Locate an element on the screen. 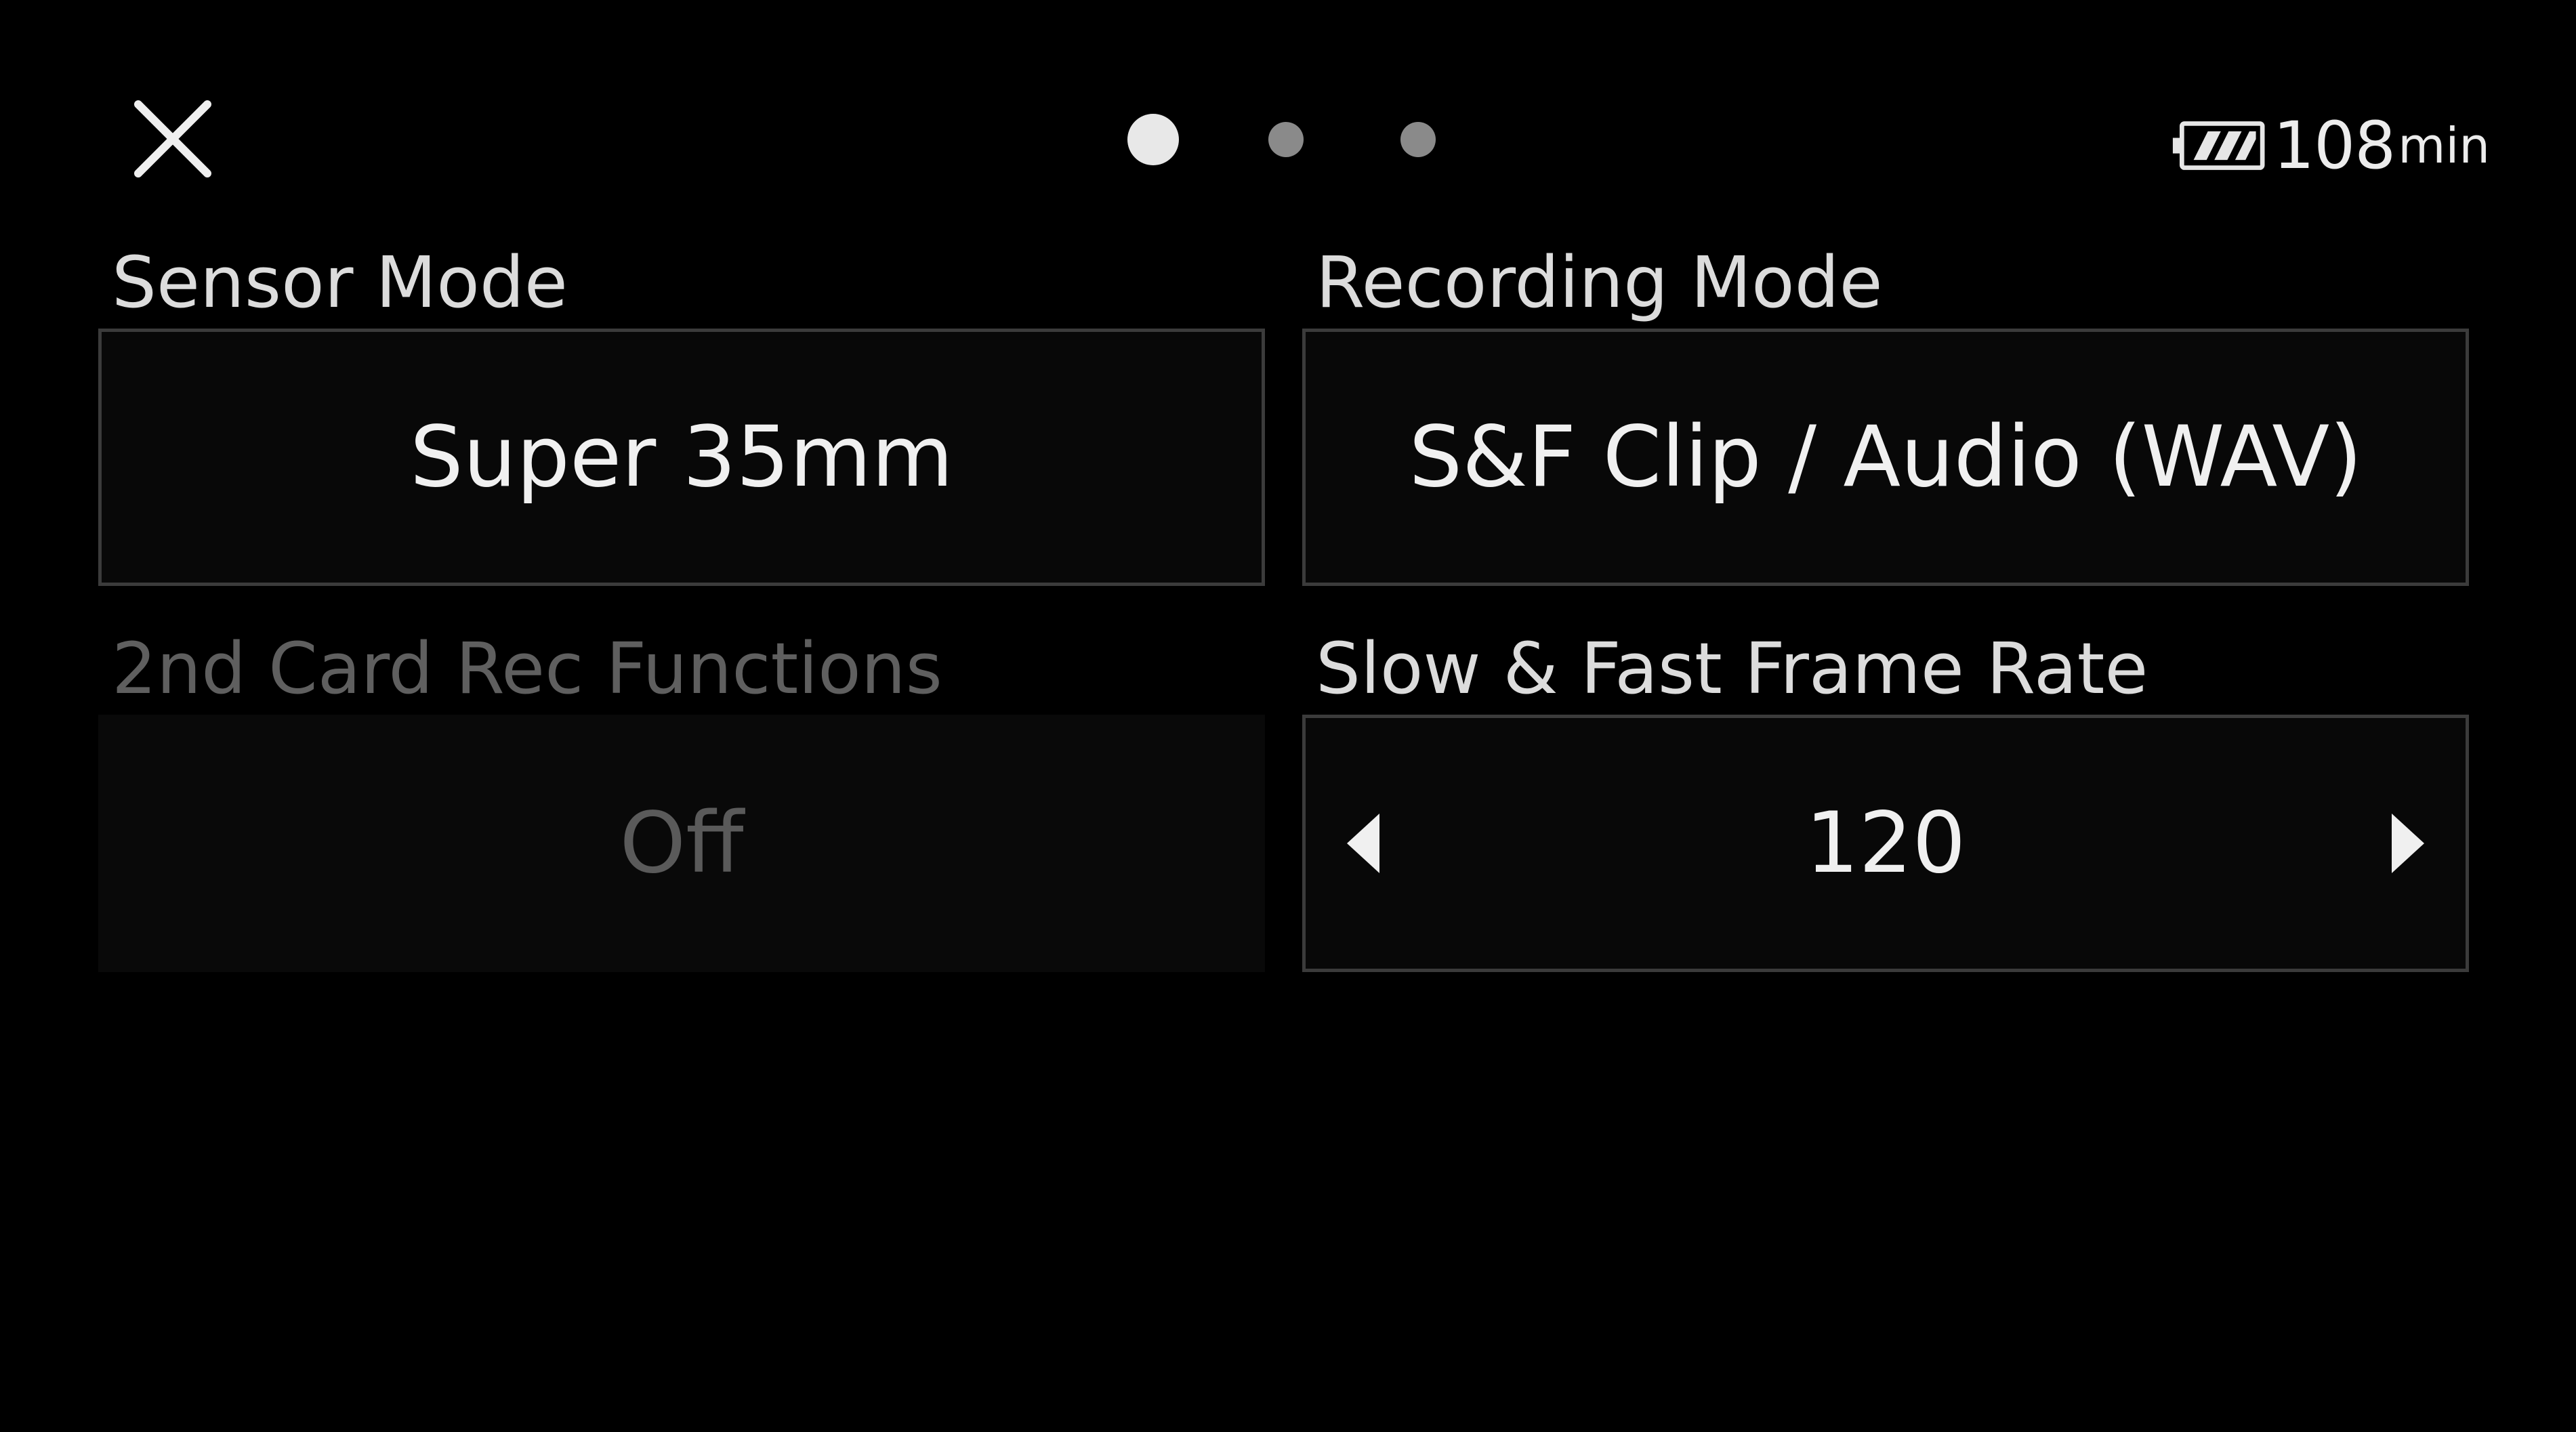 Image resolution: width=2576 pixels, height=1432 pixels. slow-fast-frame-rate-label: Slow & Fast Frame Rate is located at coordinates (1732, 668).